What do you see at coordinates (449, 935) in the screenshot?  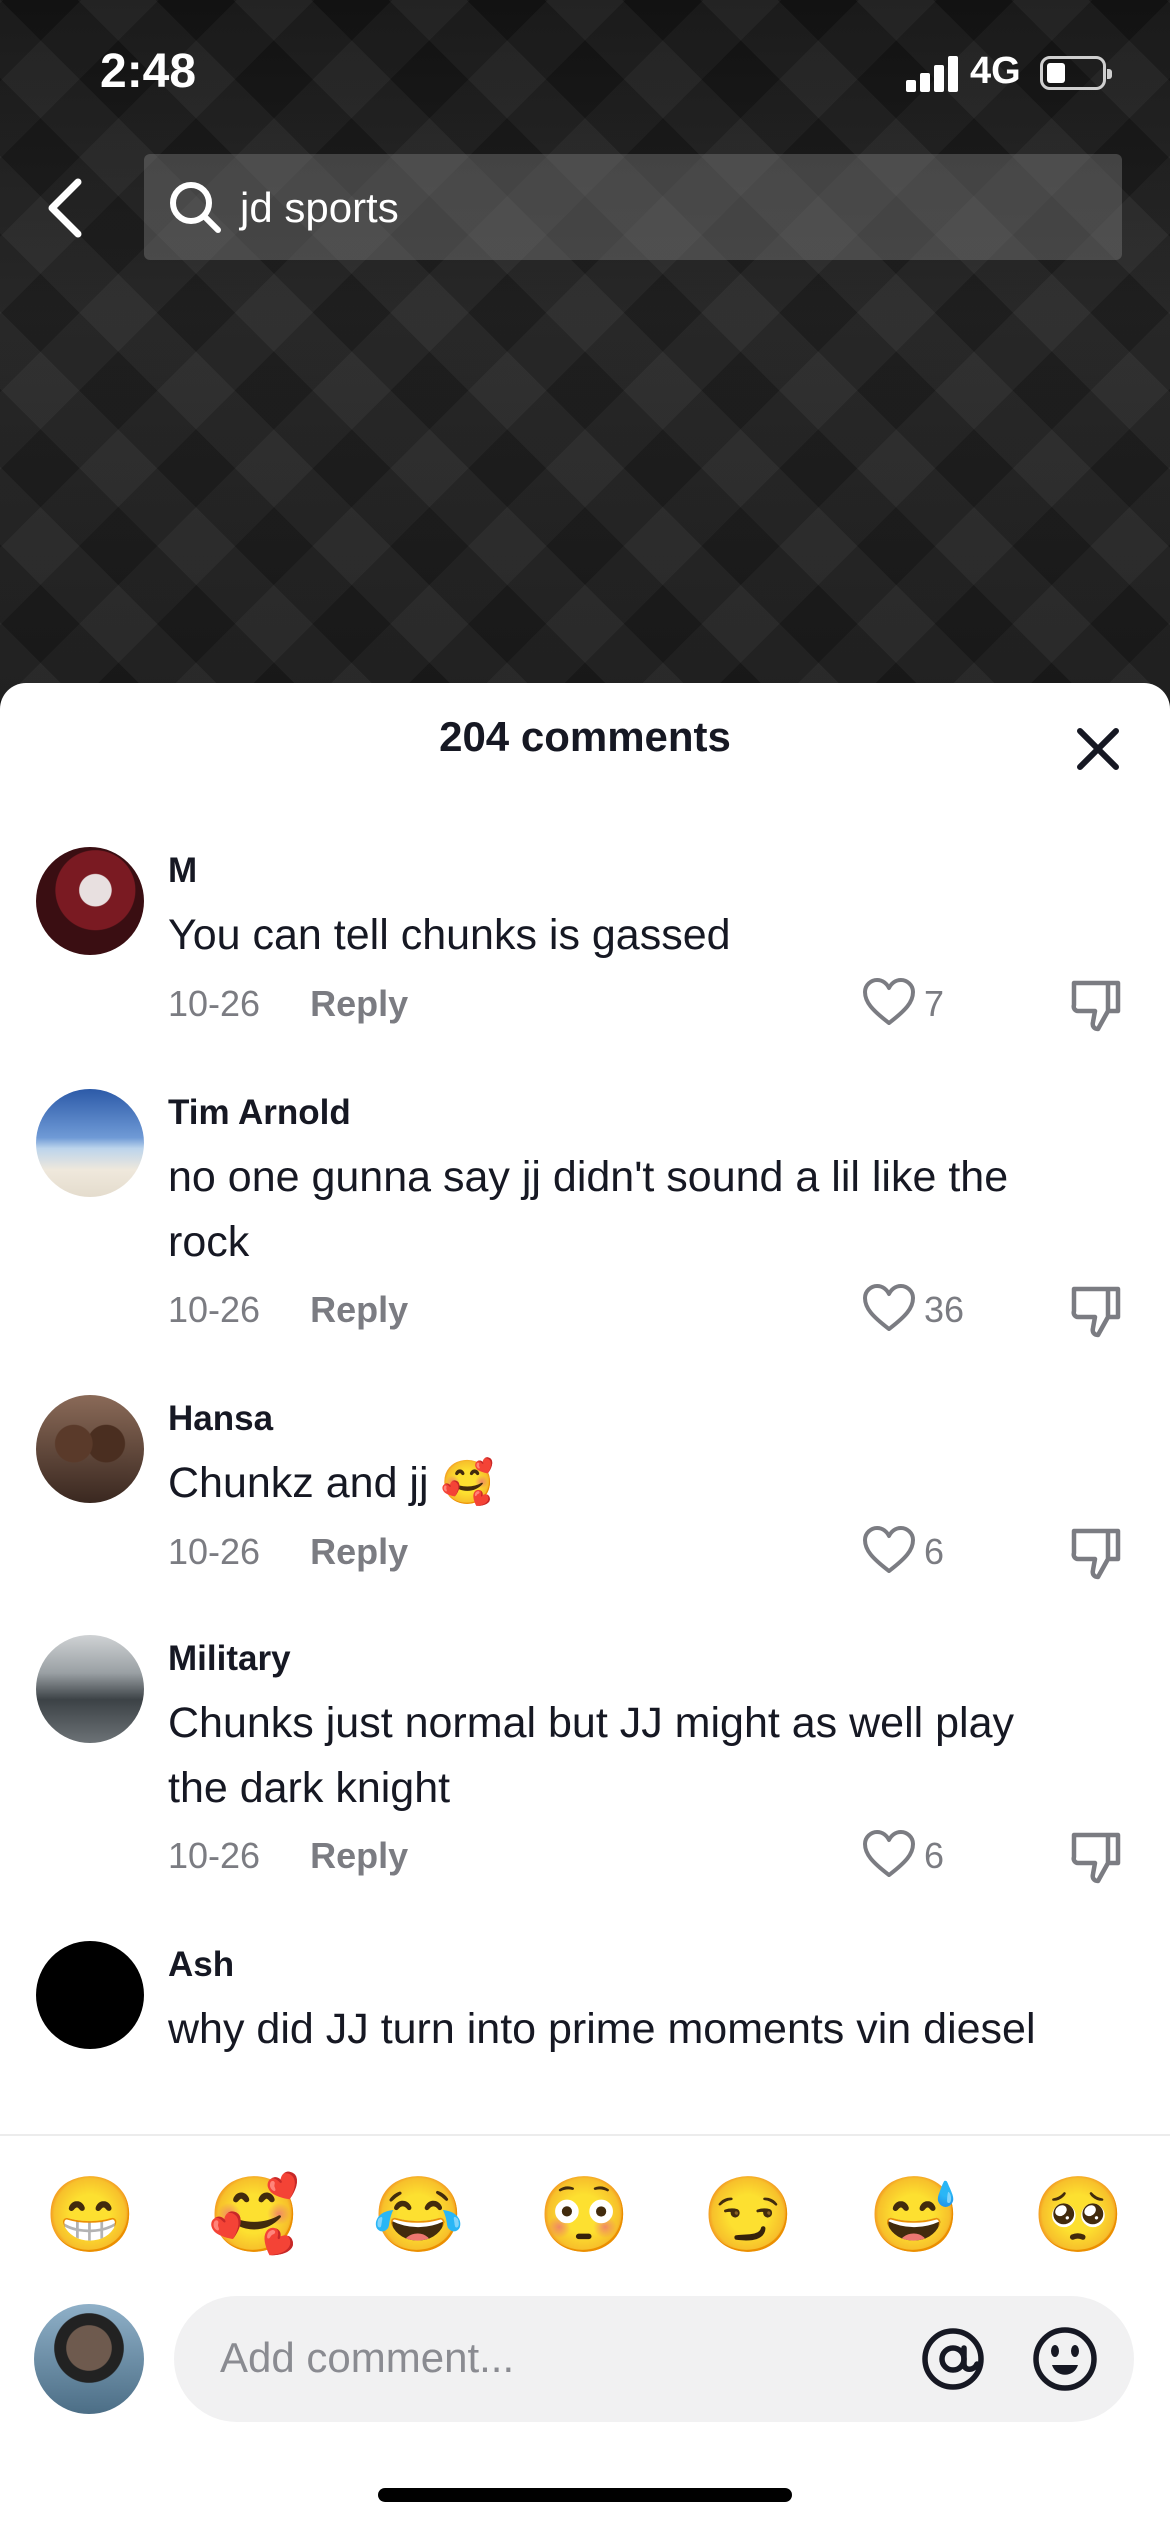 I see `comment-text: You can tell chunks is gassed` at bounding box center [449, 935].